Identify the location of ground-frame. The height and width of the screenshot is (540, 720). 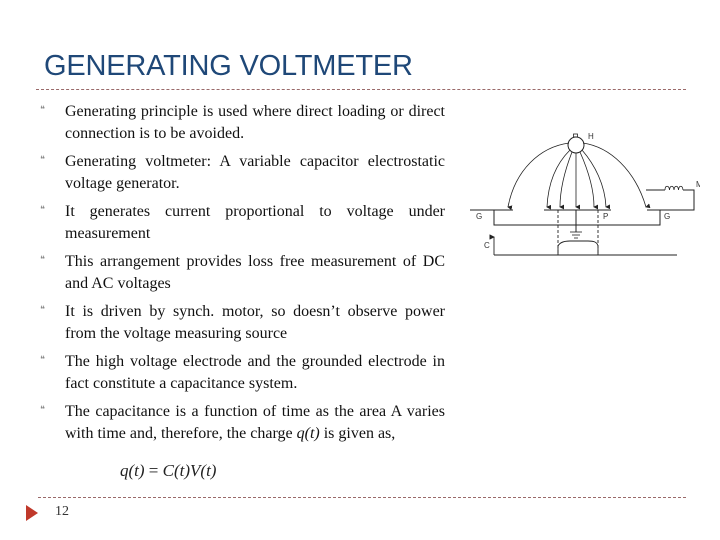
(577, 218).